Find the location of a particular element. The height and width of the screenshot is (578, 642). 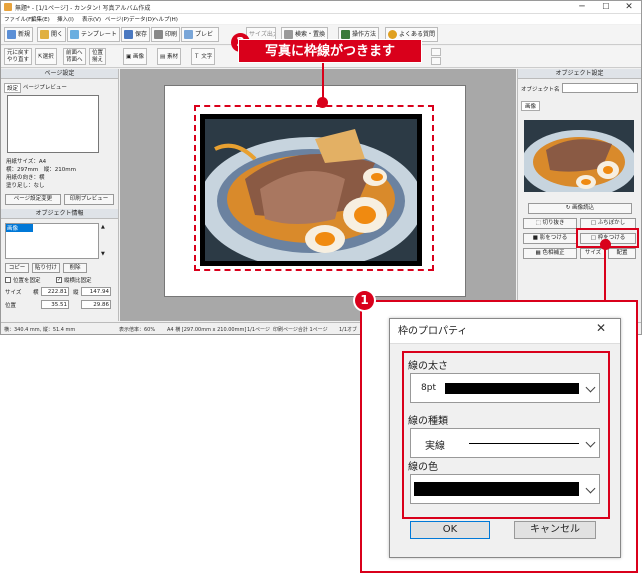

line-width-select: 8pt is located at coordinates (505, 388).